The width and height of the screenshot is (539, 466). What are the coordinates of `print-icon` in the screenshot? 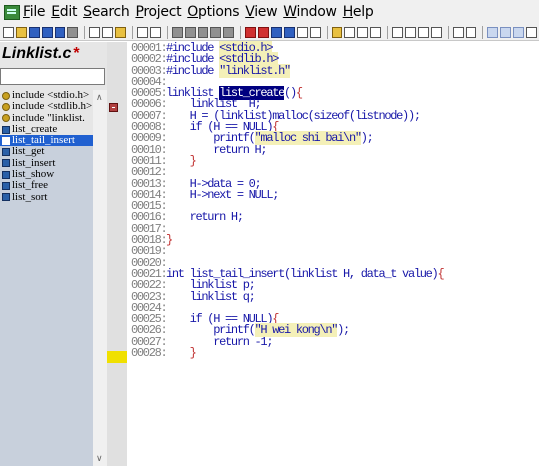 It's located at (73, 32).